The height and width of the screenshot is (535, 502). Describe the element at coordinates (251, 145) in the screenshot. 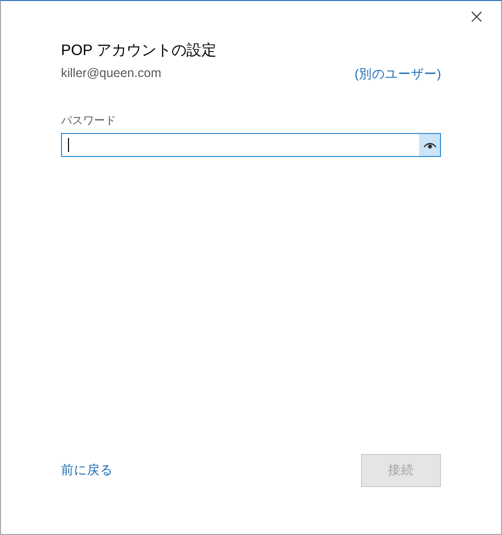

I see `password-field` at that location.